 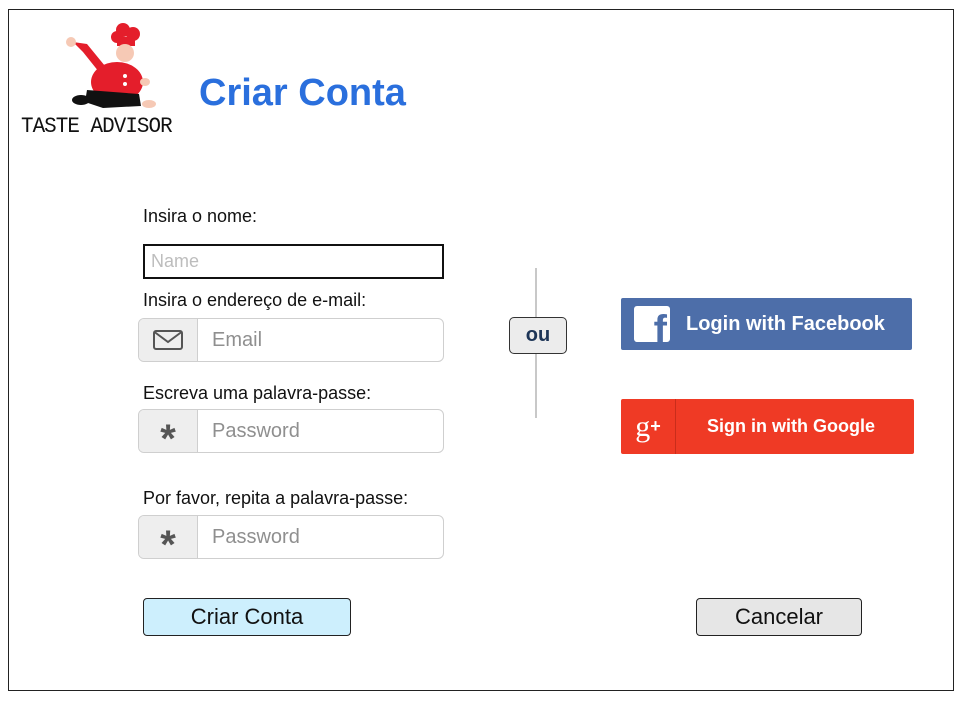 I want to click on create-account-button: Criar Conta, so click(x=247, y=617).